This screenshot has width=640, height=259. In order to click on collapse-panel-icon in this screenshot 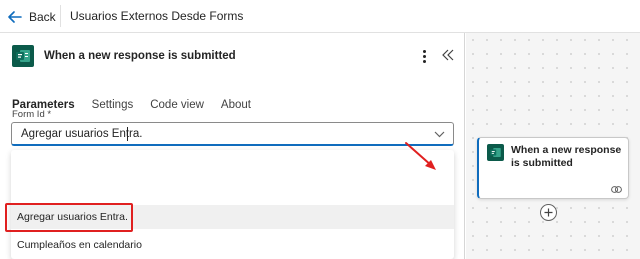, I will do `click(448, 55)`.